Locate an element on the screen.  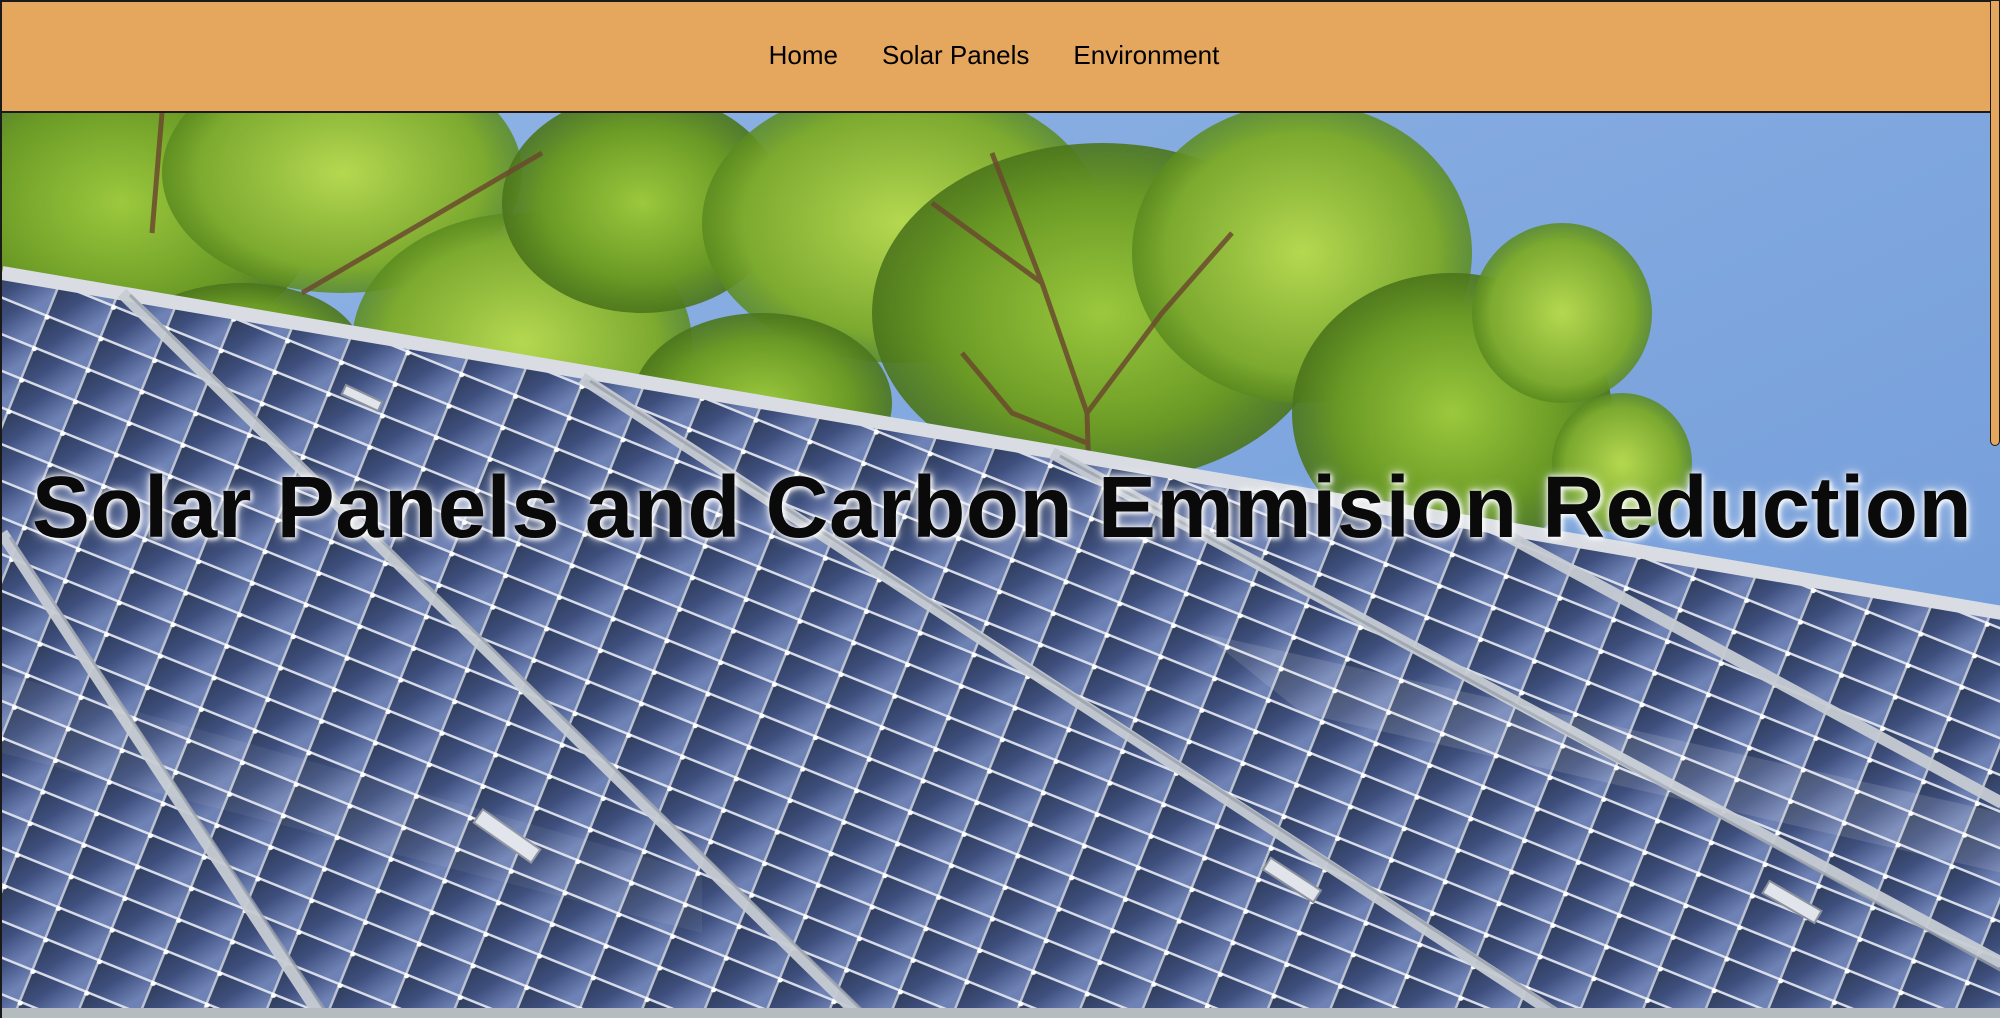
nav-link-solar-panels: Solar Panels is located at coordinates (955, 55).